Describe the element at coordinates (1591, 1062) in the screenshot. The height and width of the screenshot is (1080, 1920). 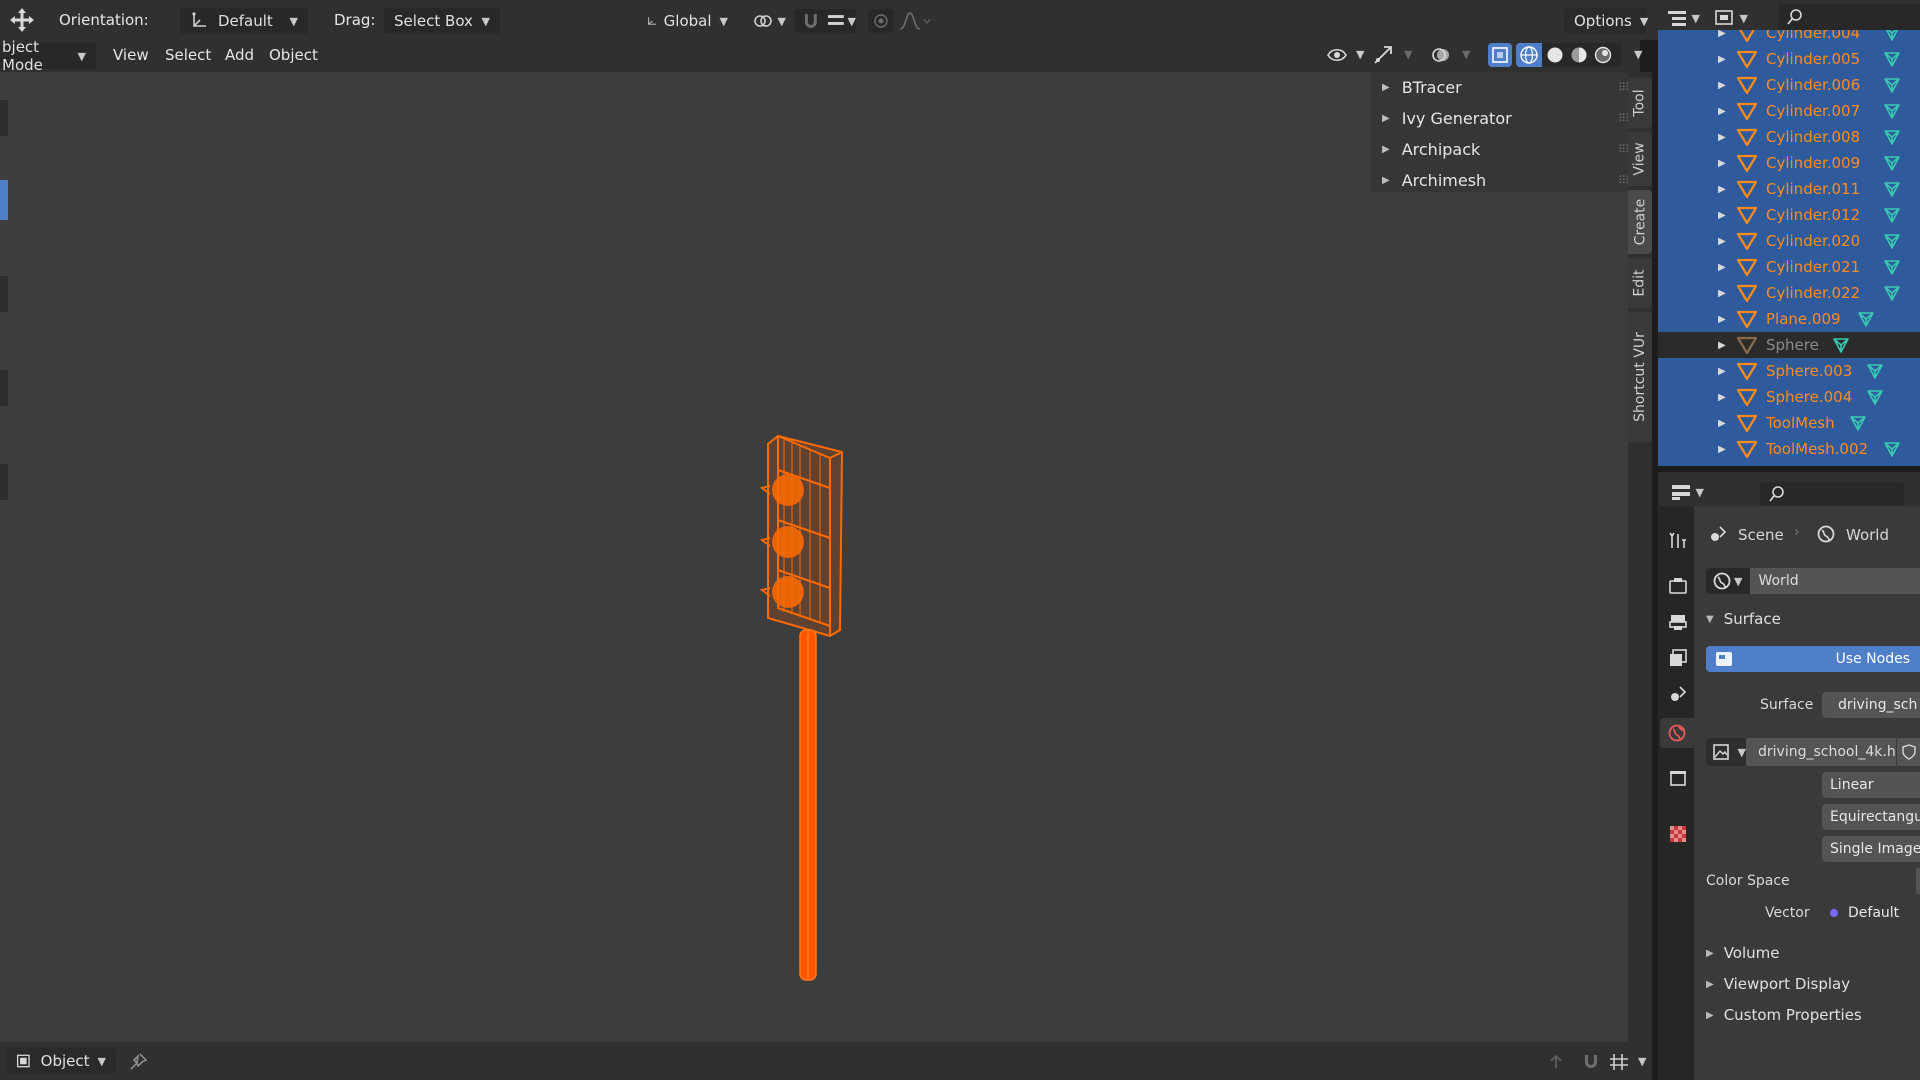
I see `magnet-snap-icon` at that location.